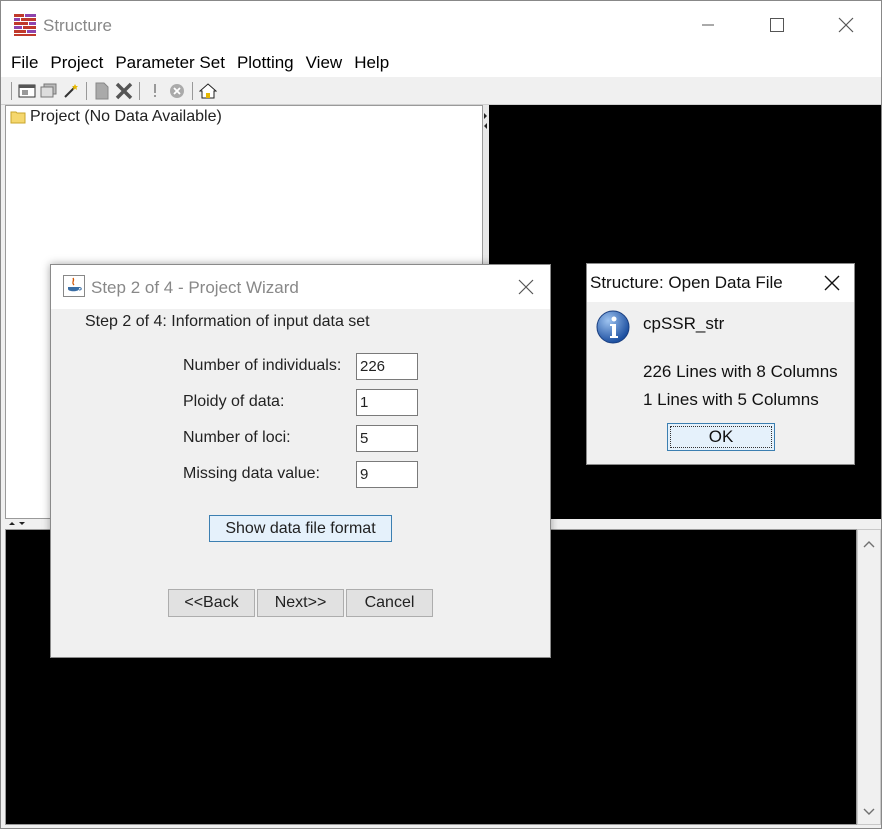  I want to click on wand-icon, so click(71, 90).